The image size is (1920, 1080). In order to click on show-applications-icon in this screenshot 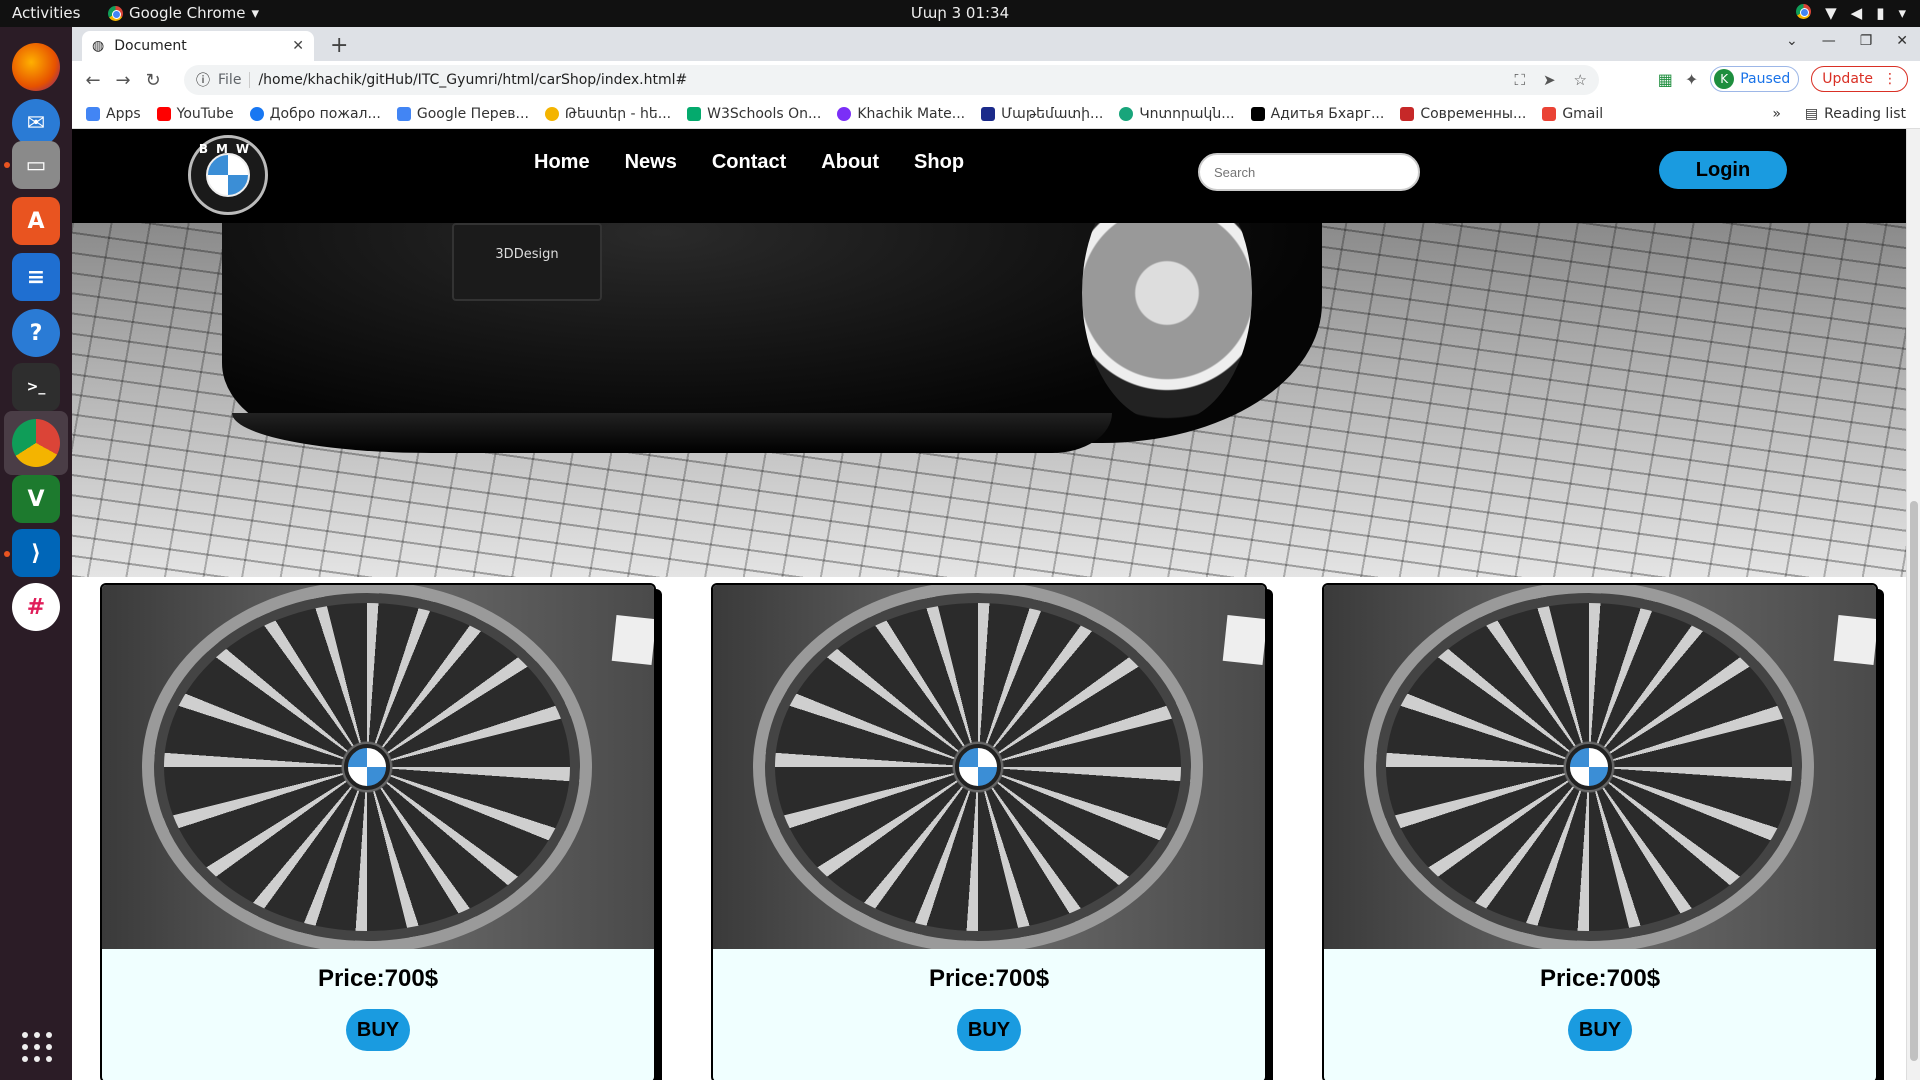, I will do `click(37, 1047)`.